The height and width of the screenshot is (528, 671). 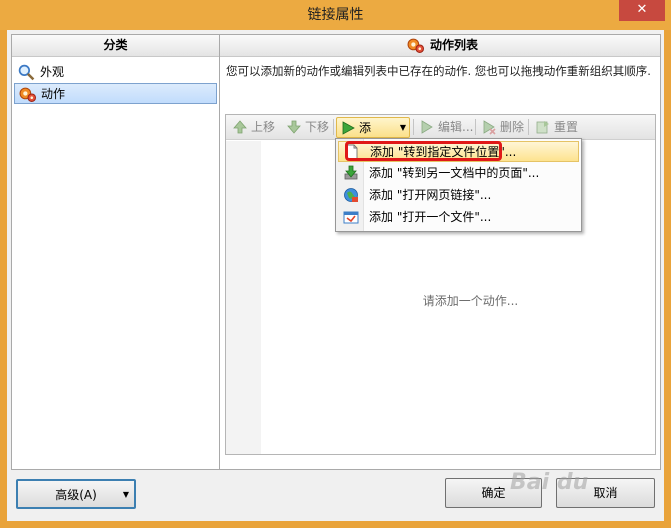 What do you see at coordinates (512, 127) in the screenshot?
I see `delete-action-label: 删除` at bounding box center [512, 127].